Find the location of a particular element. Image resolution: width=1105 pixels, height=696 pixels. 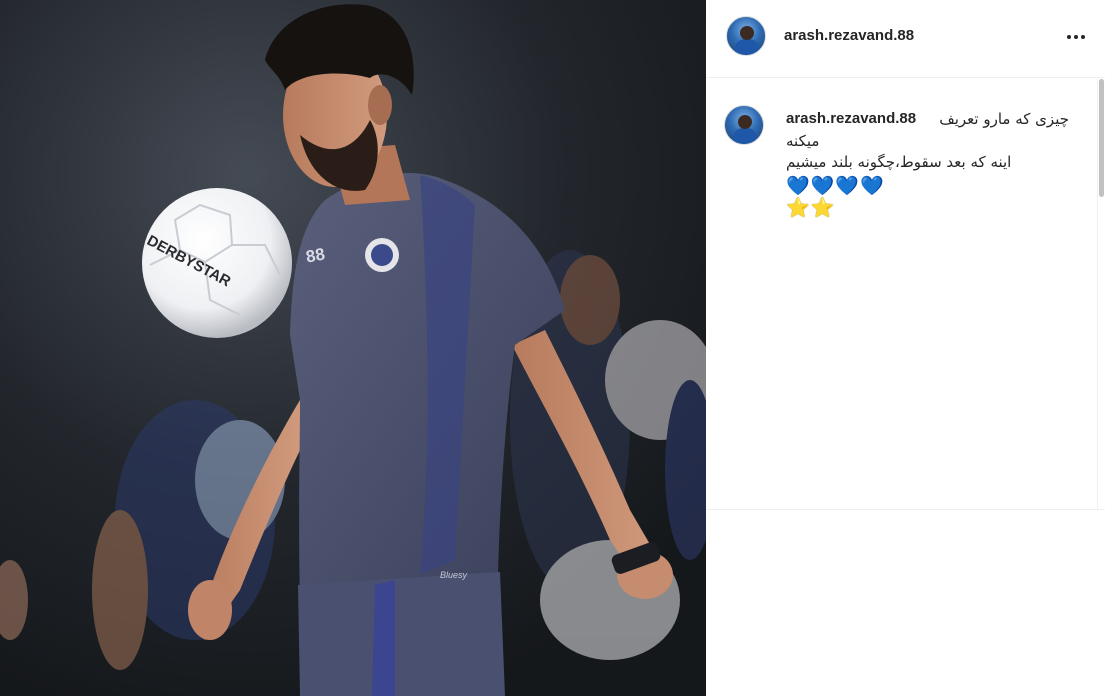

caption-line-3: اینه که بعد سقوط،چگونه بلند میشیم is located at coordinates (899, 162).